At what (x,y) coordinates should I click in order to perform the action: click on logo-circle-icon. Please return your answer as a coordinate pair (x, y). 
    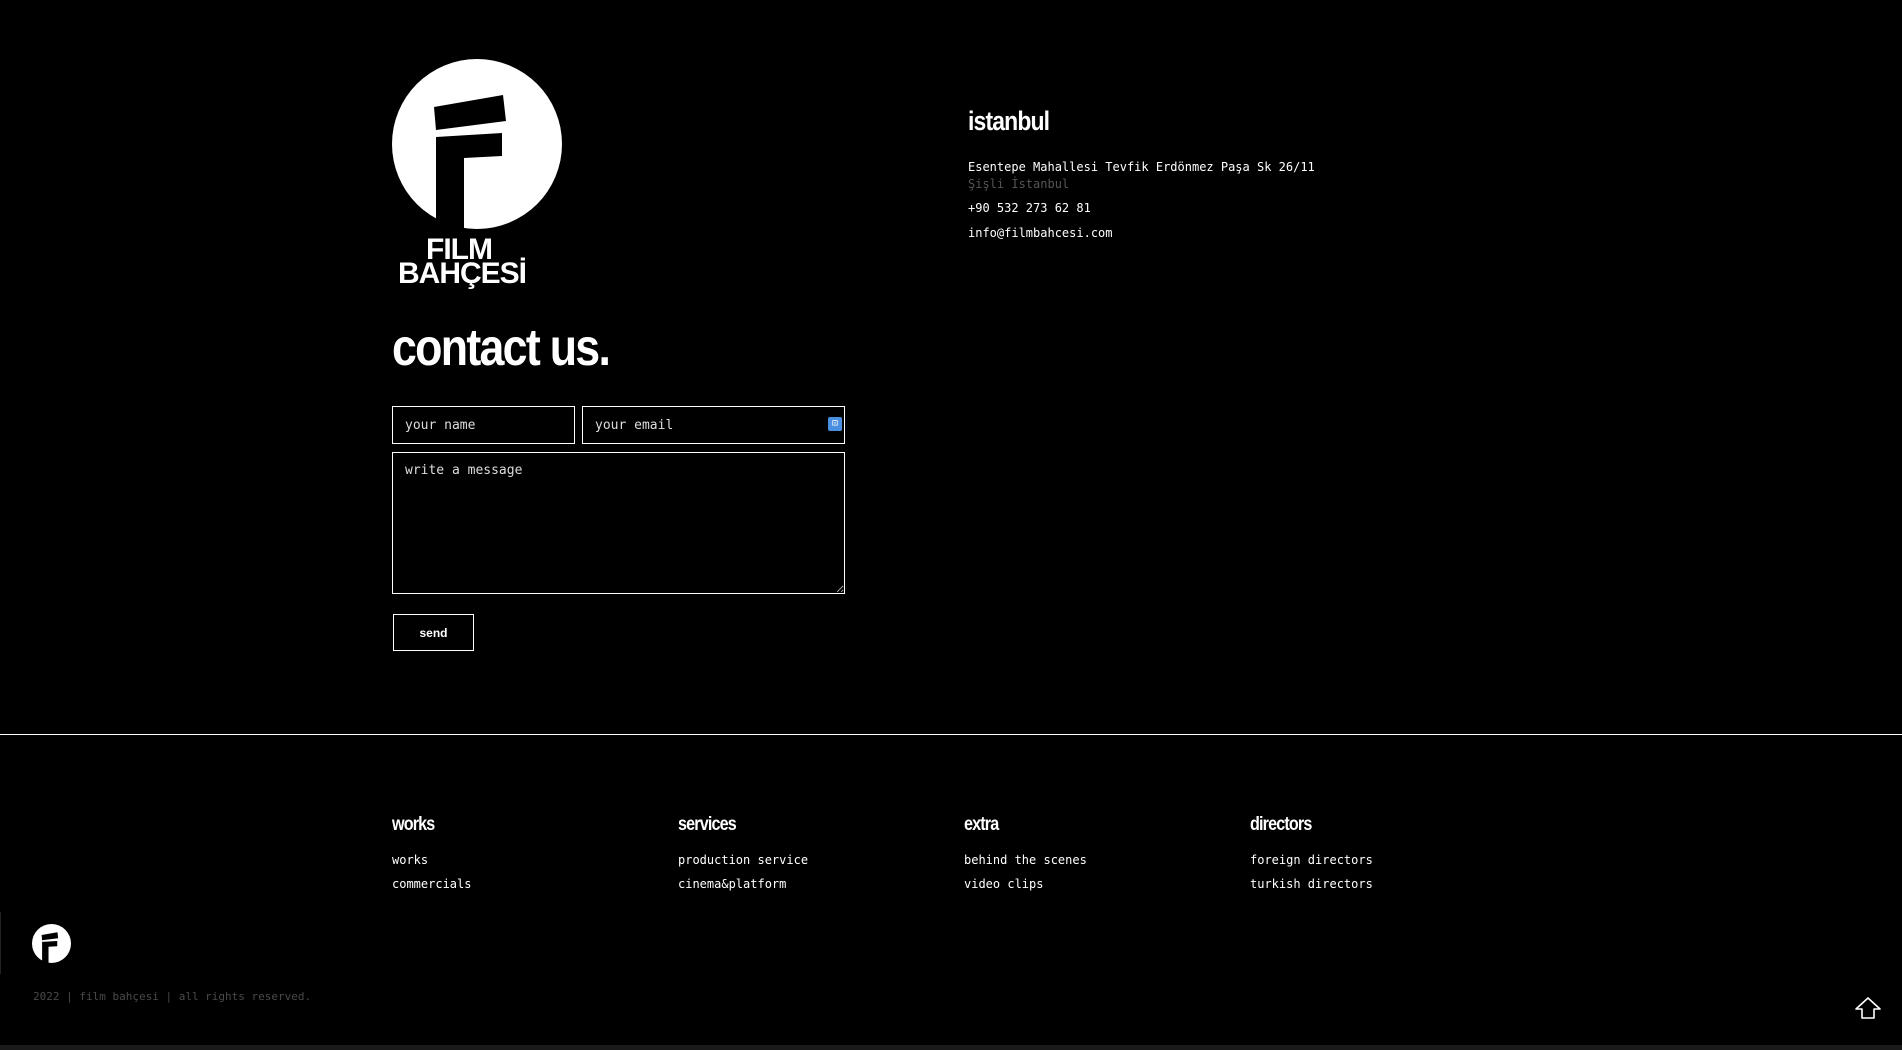
    Looking at the image, I should click on (477, 146).